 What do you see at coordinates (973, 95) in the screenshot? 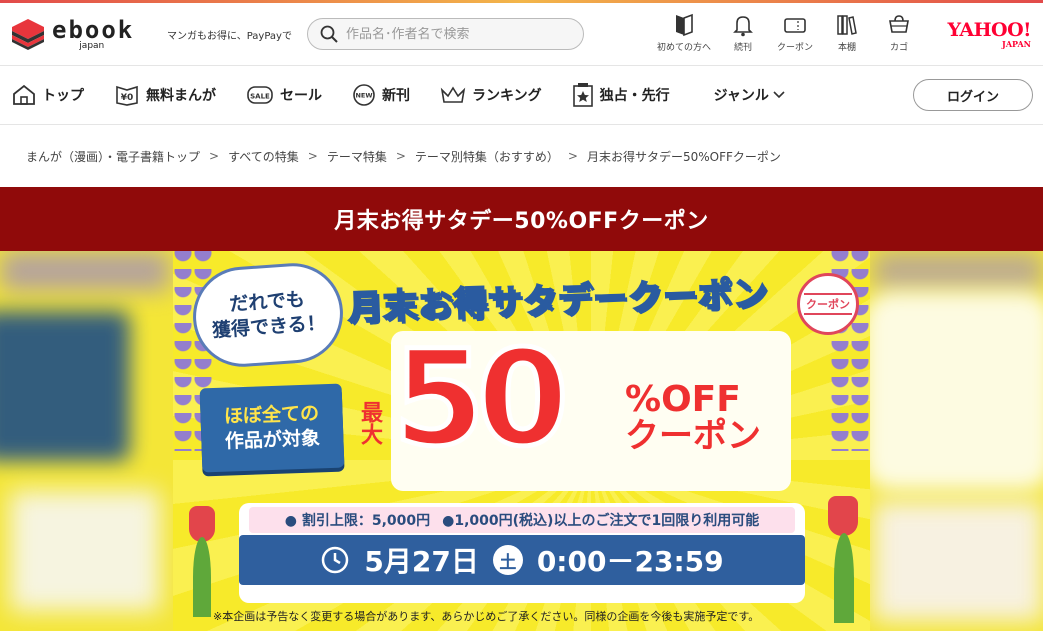
I see `login-button: ログイン` at bounding box center [973, 95].